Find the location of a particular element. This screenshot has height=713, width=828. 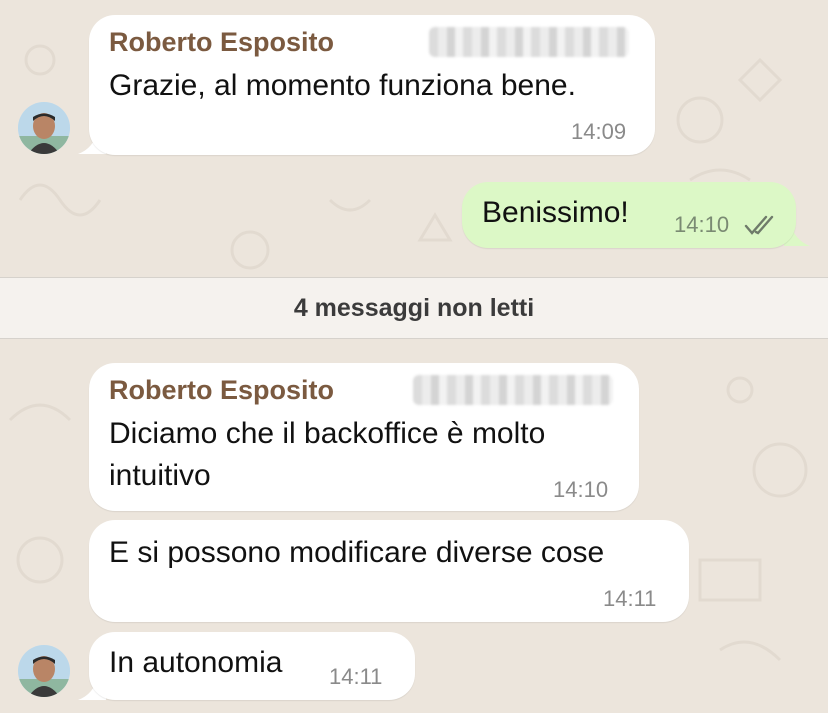

unread-divider-label: 4 messaggi non letti is located at coordinates (414, 307).